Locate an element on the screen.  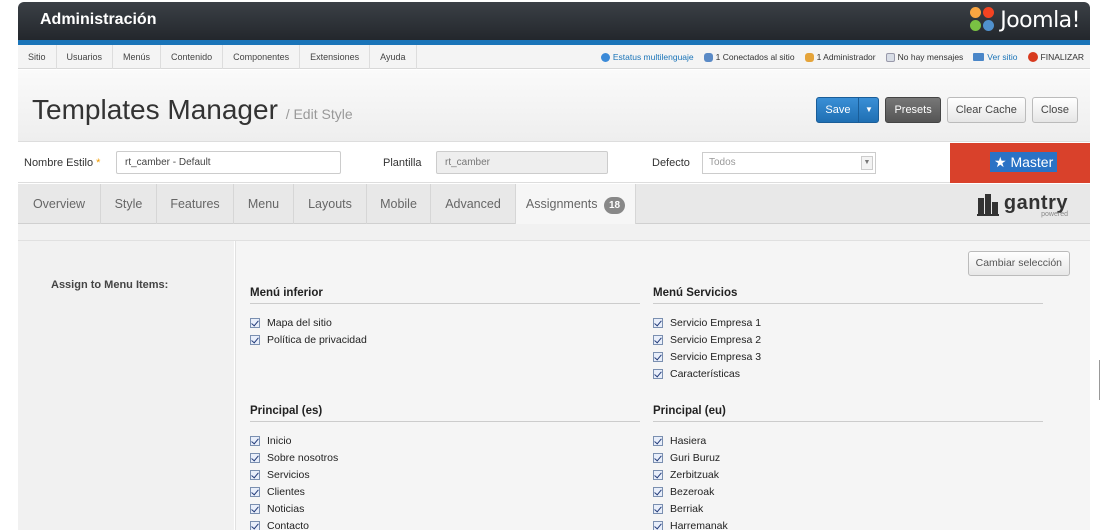
assignments-count-badge: 18 is located at coordinates (614, 205).